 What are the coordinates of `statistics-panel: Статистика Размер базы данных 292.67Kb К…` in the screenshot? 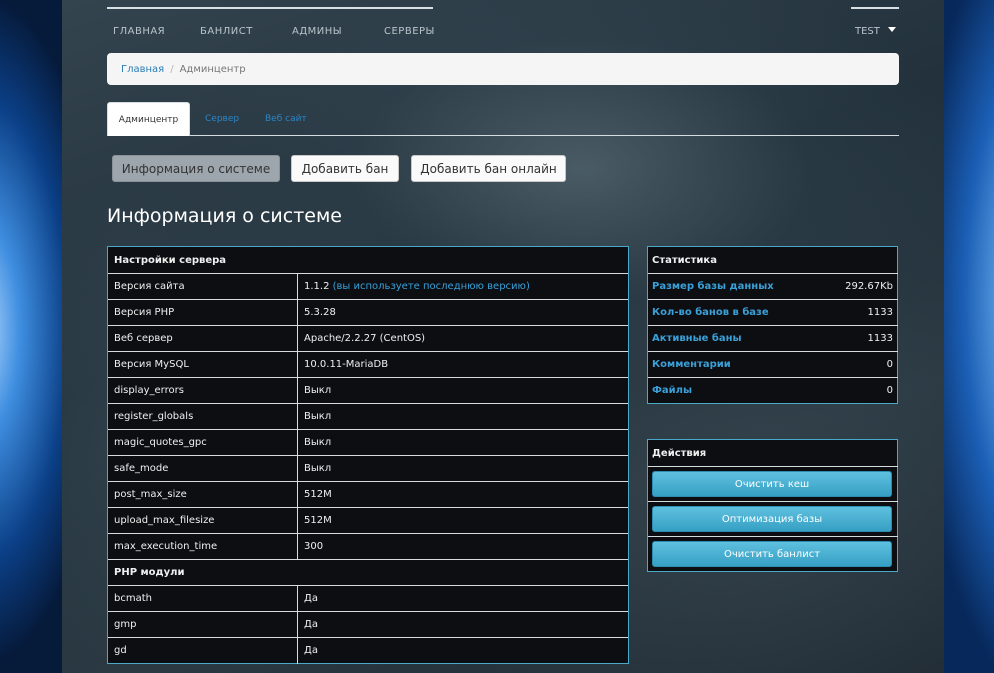 It's located at (772, 325).